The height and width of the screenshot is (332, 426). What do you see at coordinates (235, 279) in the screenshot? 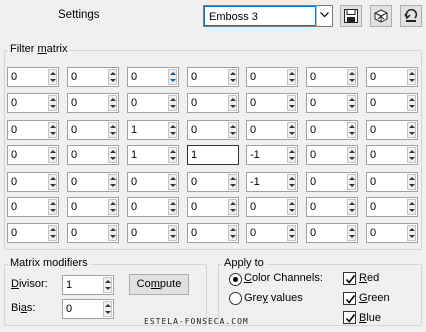
I see `color-channels-radio` at bounding box center [235, 279].